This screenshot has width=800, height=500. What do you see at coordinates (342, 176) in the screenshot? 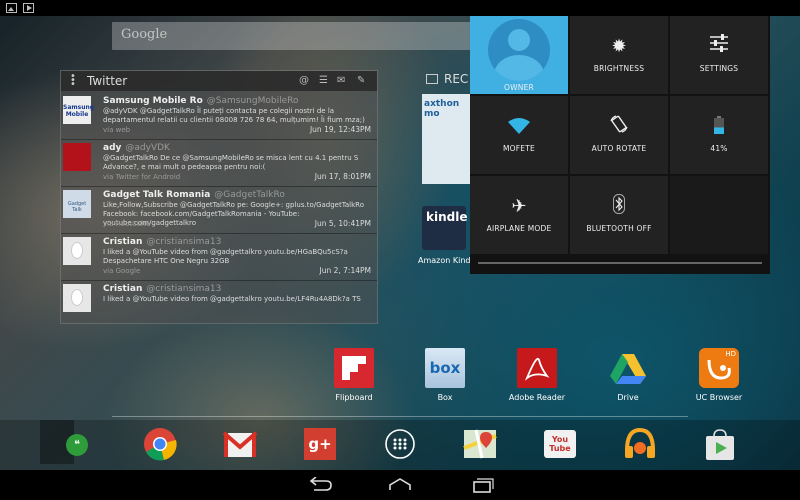
I see `tweet-date: Jun 17, 8:01PM` at bounding box center [342, 176].